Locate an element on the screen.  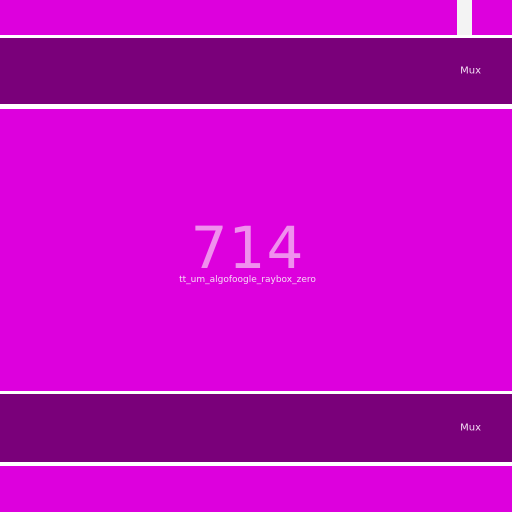
mux-row-bottom: Mux is located at coordinates (256, 428).